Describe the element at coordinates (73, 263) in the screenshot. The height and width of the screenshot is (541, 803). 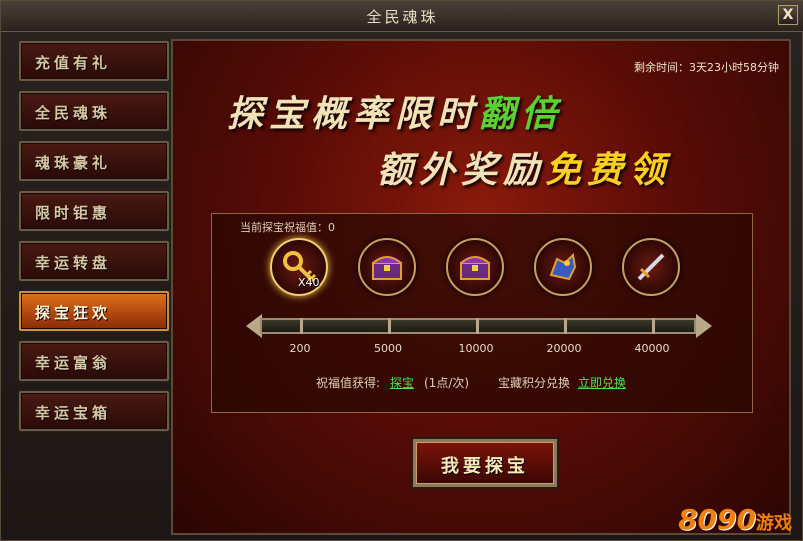
I see `sidebar-item-label: 幸运转盘` at that location.